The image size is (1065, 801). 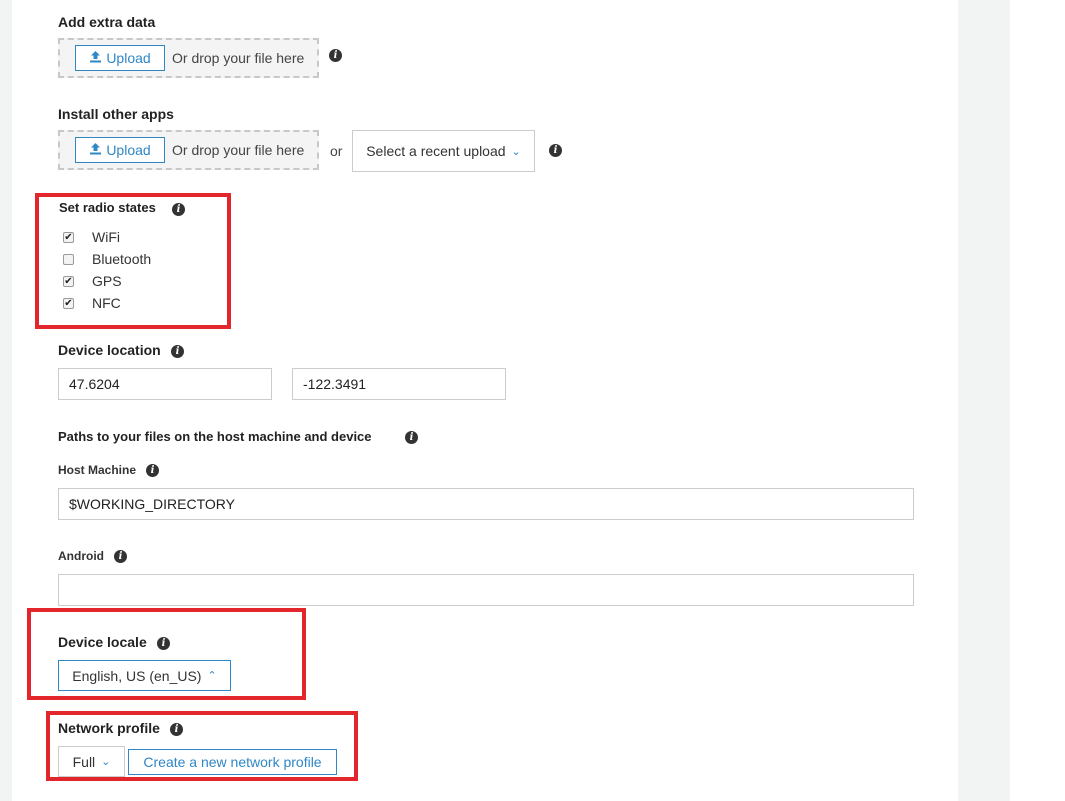 I want to click on install-apps-dropzone: Upload Or drop your file here, so click(x=188, y=150).